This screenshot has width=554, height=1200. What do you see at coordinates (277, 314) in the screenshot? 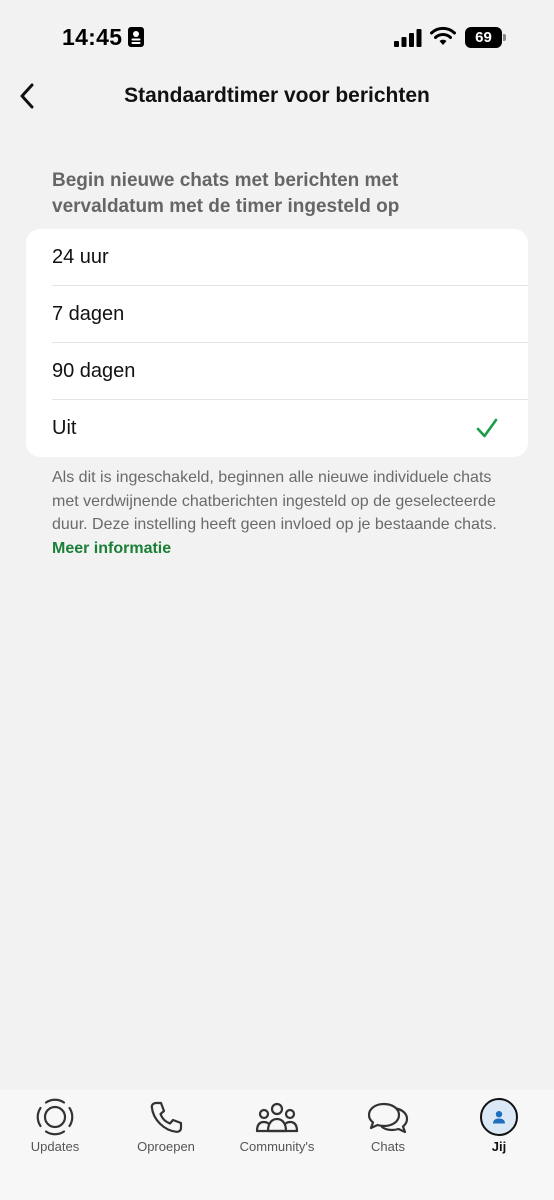
I see `option-7-dagen: 7 dagen` at bounding box center [277, 314].